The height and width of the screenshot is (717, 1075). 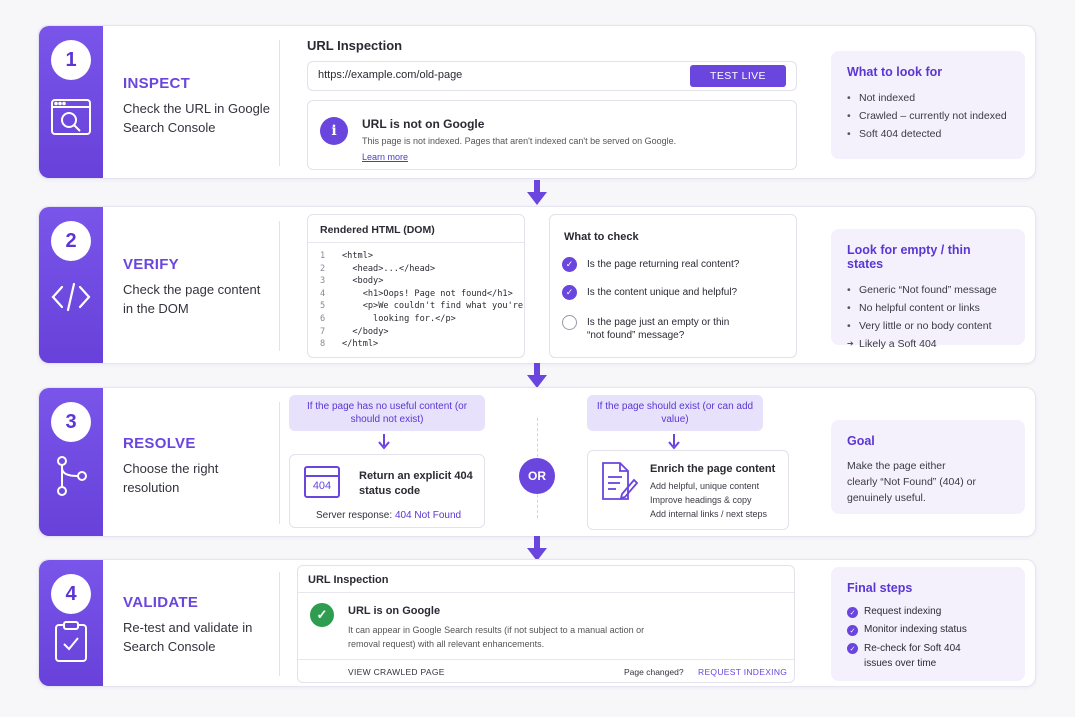 I want to click on code-line: 3 <body>, so click(x=421, y=281).